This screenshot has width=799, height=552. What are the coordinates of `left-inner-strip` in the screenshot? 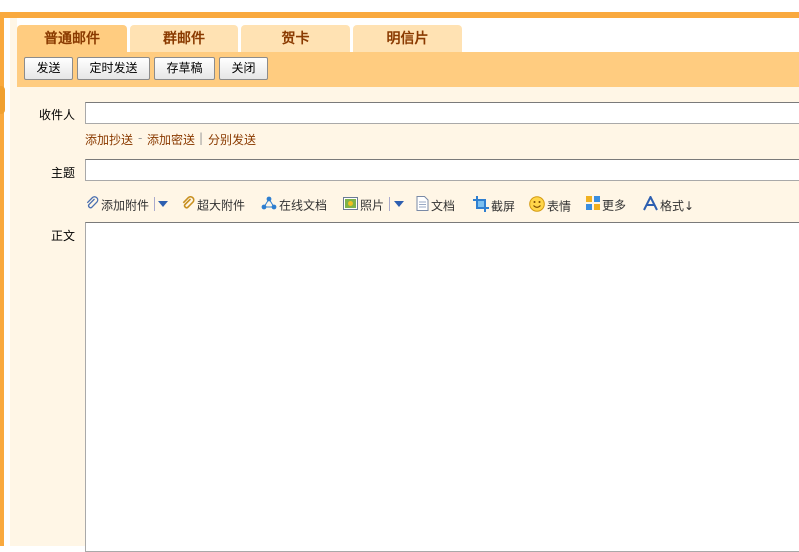 It's located at (13, 282).